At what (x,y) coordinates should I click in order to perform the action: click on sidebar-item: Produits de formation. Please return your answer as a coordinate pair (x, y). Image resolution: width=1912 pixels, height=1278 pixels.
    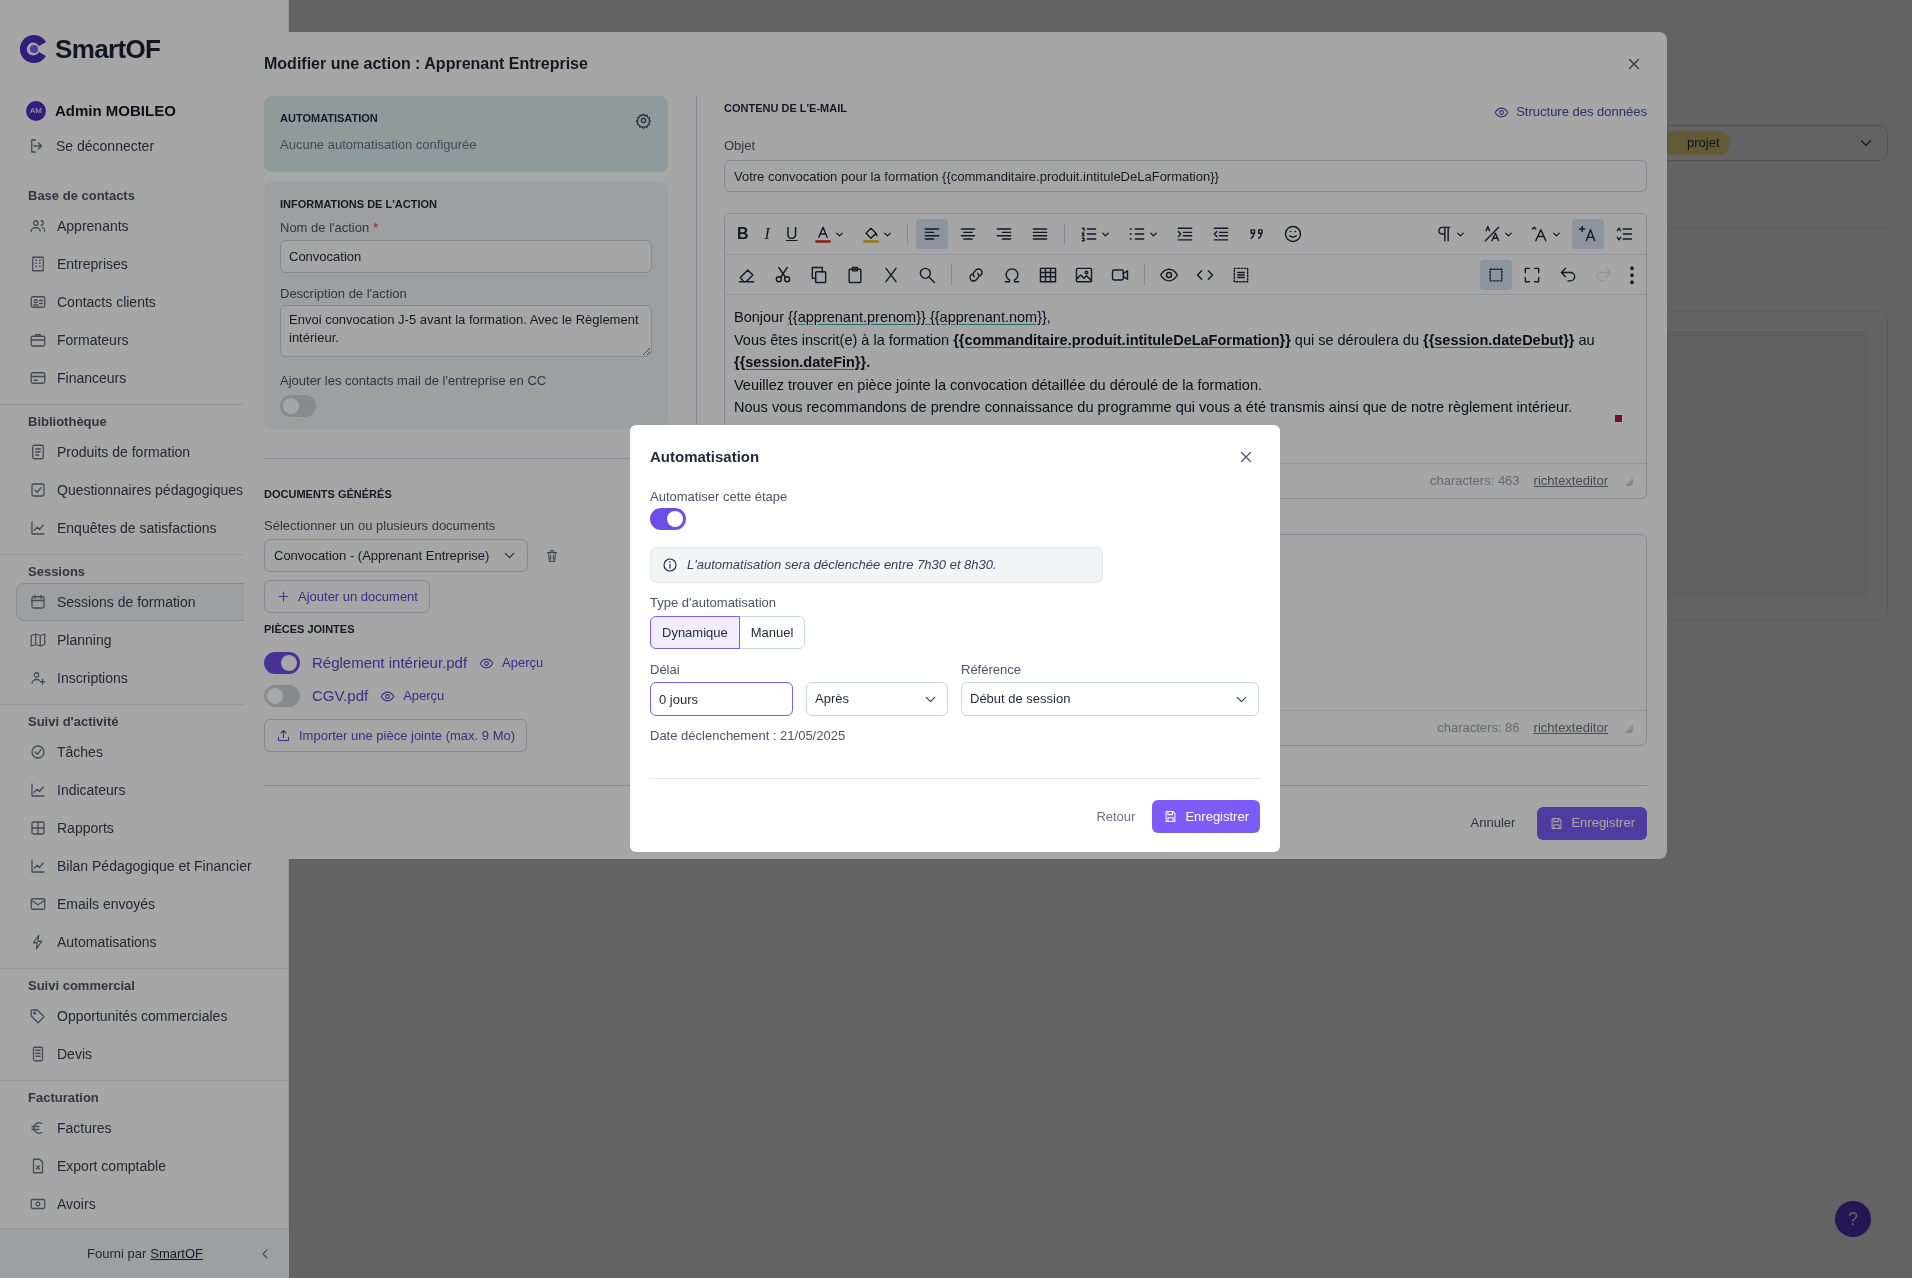
    Looking at the image, I should click on (152, 452).